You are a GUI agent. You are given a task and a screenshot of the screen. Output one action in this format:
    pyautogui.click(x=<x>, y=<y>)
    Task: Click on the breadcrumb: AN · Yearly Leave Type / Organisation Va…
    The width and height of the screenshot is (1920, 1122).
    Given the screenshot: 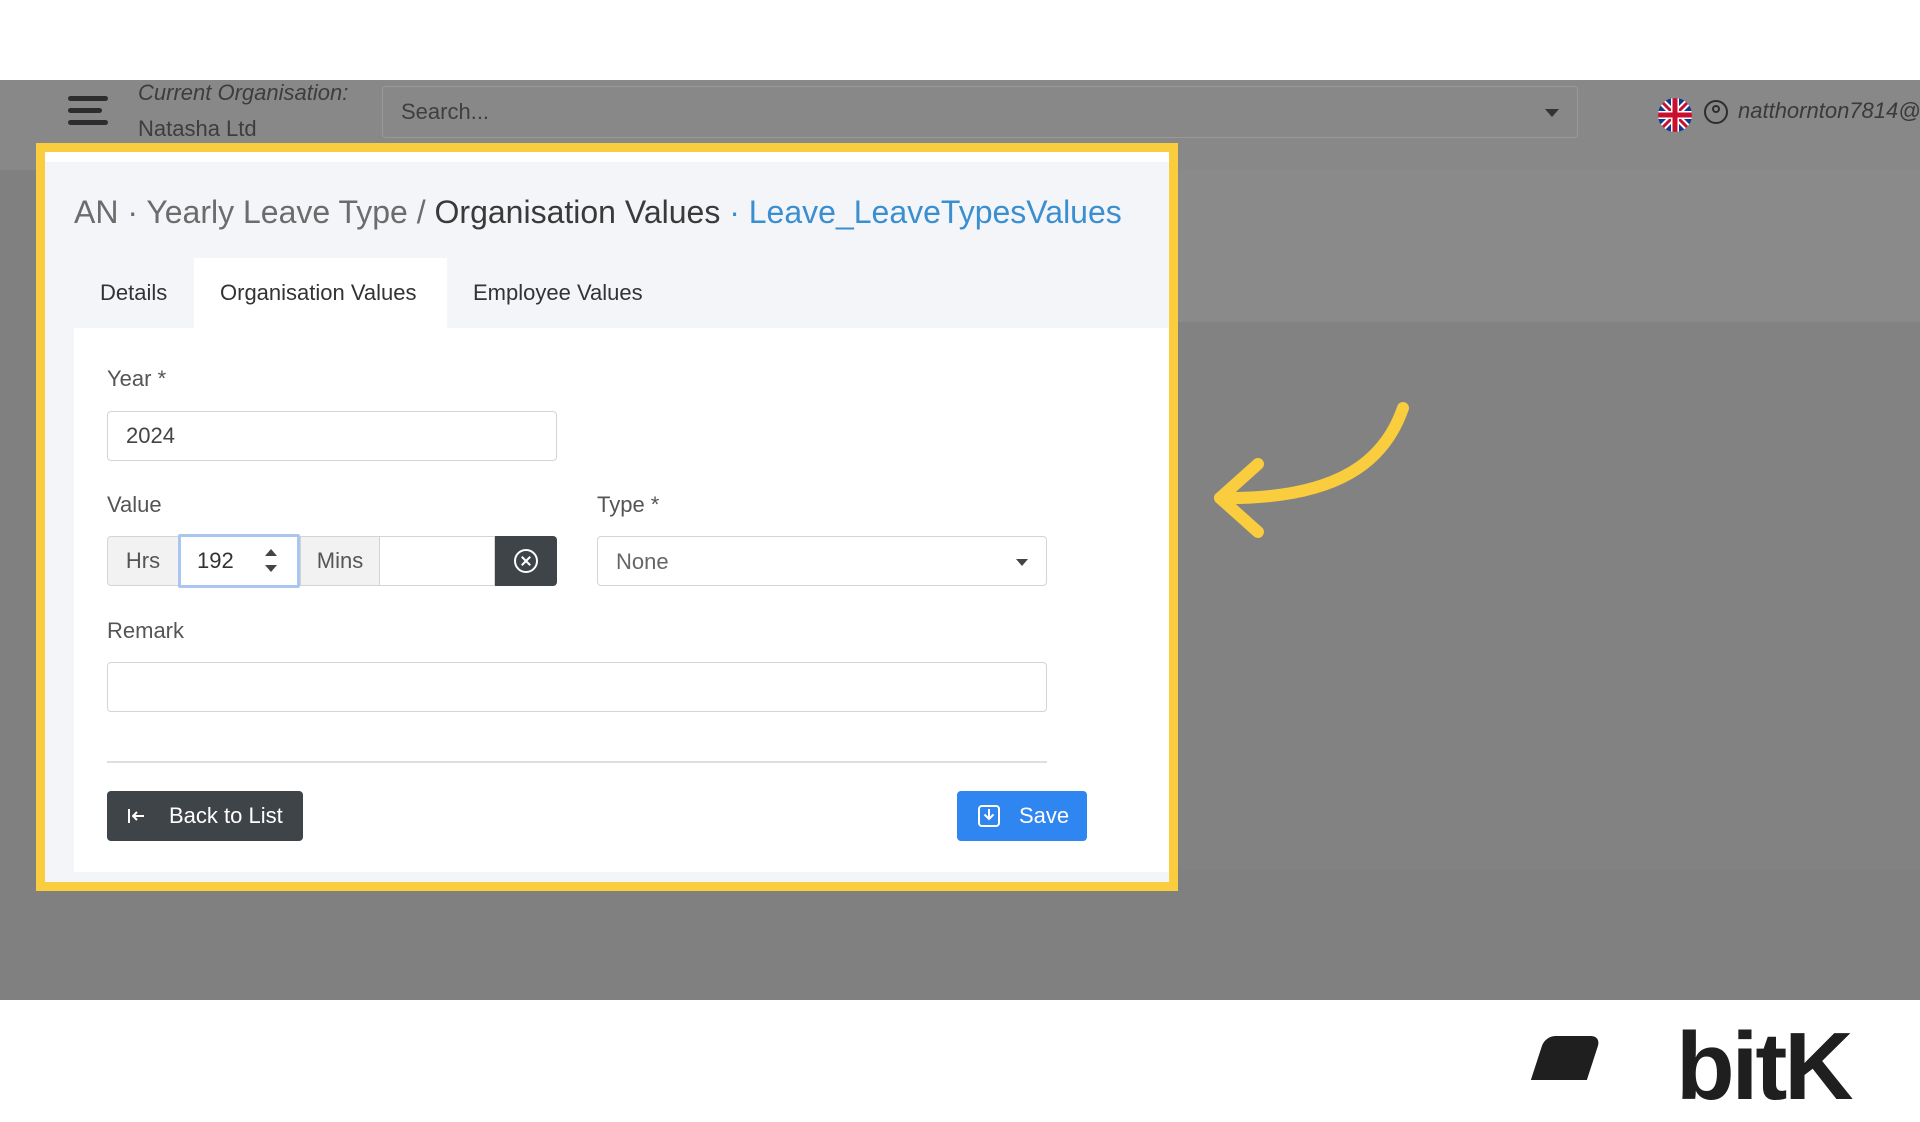 What is the action you would take?
    pyautogui.click(x=598, y=212)
    